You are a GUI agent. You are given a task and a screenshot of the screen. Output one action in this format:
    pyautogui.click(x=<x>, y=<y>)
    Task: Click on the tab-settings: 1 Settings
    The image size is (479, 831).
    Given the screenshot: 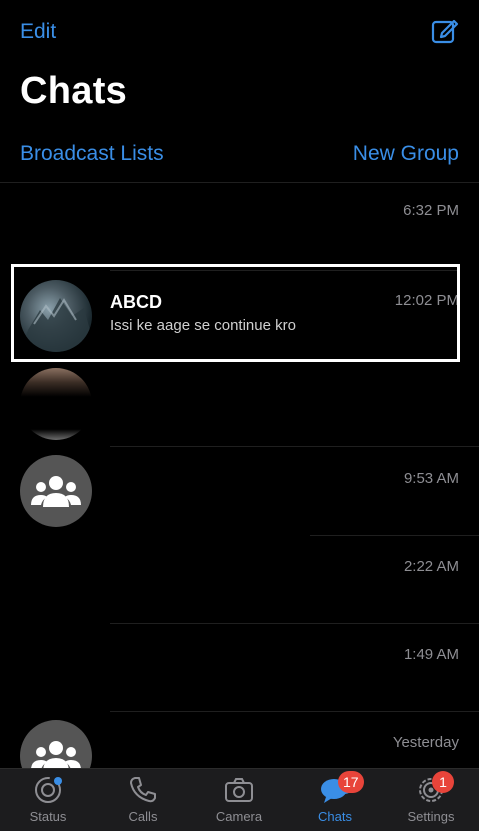 What is the action you would take?
    pyautogui.click(x=431, y=797)
    